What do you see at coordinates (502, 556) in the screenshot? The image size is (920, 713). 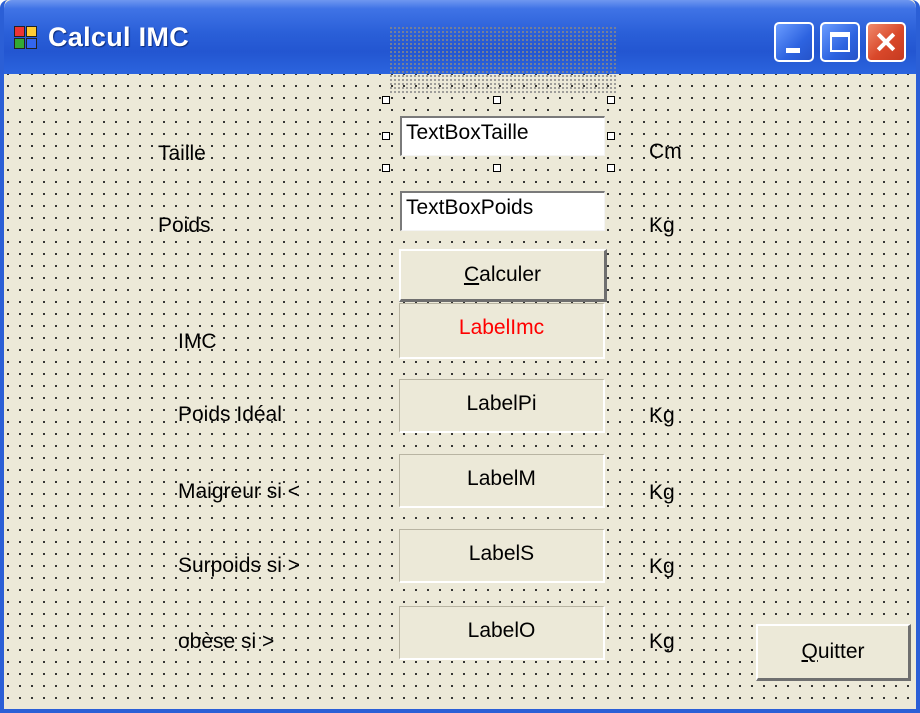 I see `surpoids-value-label: LabelS` at bounding box center [502, 556].